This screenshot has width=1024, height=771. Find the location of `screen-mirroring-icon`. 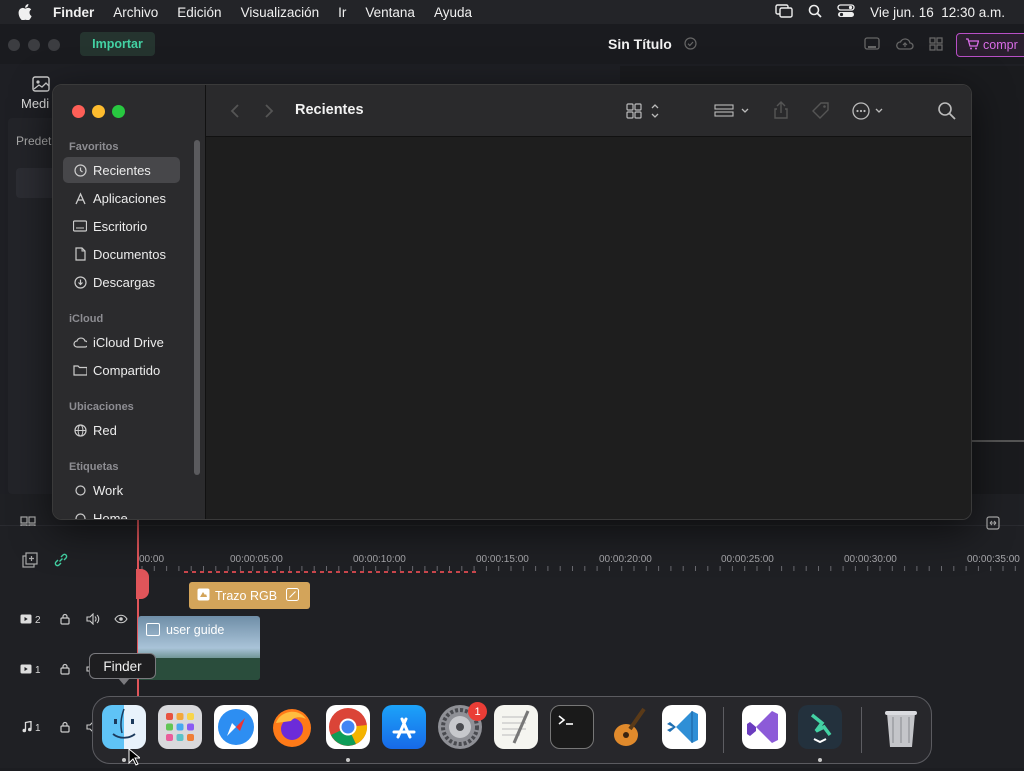

screen-mirroring-icon is located at coordinates (784, 12).